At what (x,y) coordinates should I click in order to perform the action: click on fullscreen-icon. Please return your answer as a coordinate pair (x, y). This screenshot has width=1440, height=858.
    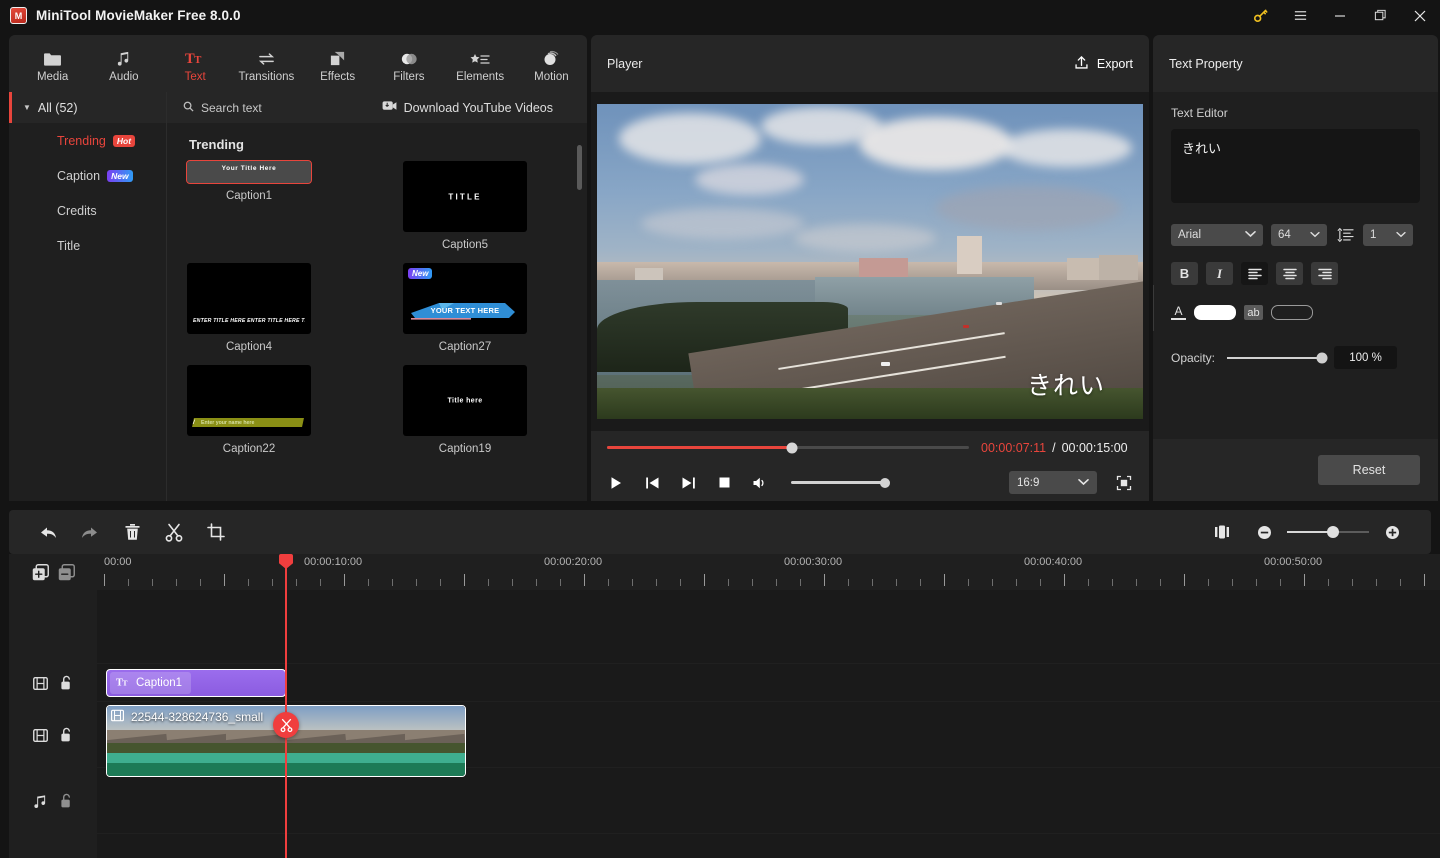
    Looking at the image, I should click on (1124, 483).